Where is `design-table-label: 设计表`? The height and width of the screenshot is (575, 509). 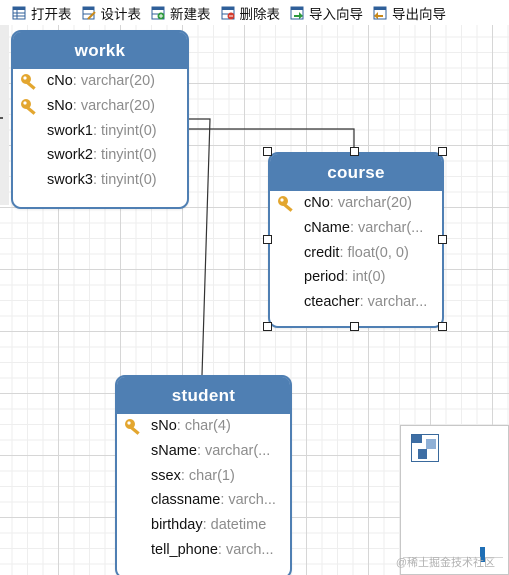
design-table-label: 设计表 is located at coordinates (121, 14).